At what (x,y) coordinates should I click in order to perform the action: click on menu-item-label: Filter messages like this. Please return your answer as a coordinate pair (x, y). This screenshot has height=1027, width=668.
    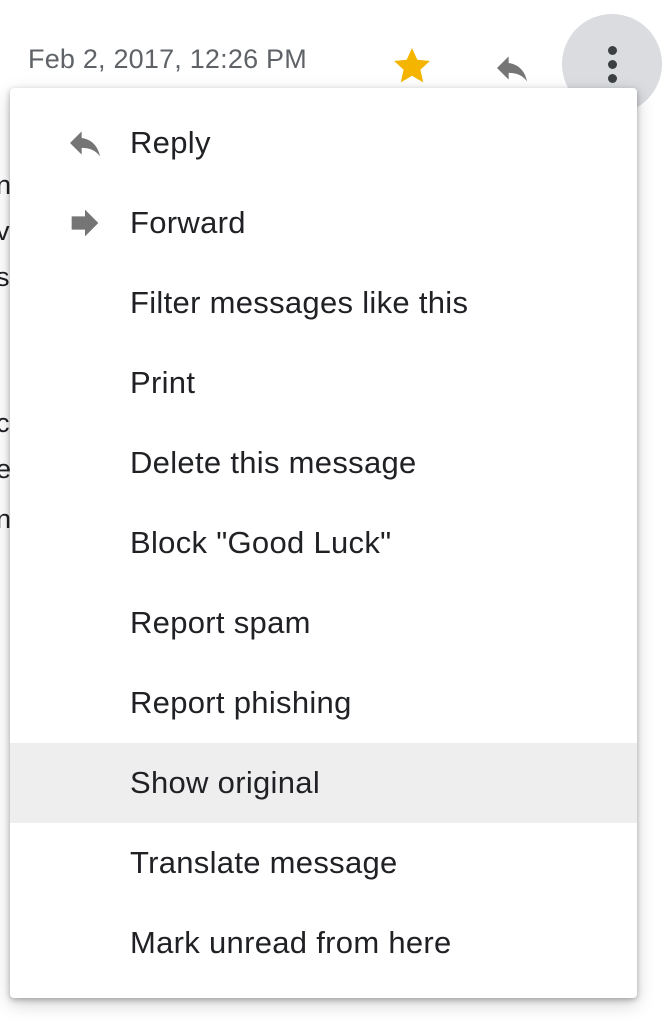
    Looking at the image, I should click on (299, 302).